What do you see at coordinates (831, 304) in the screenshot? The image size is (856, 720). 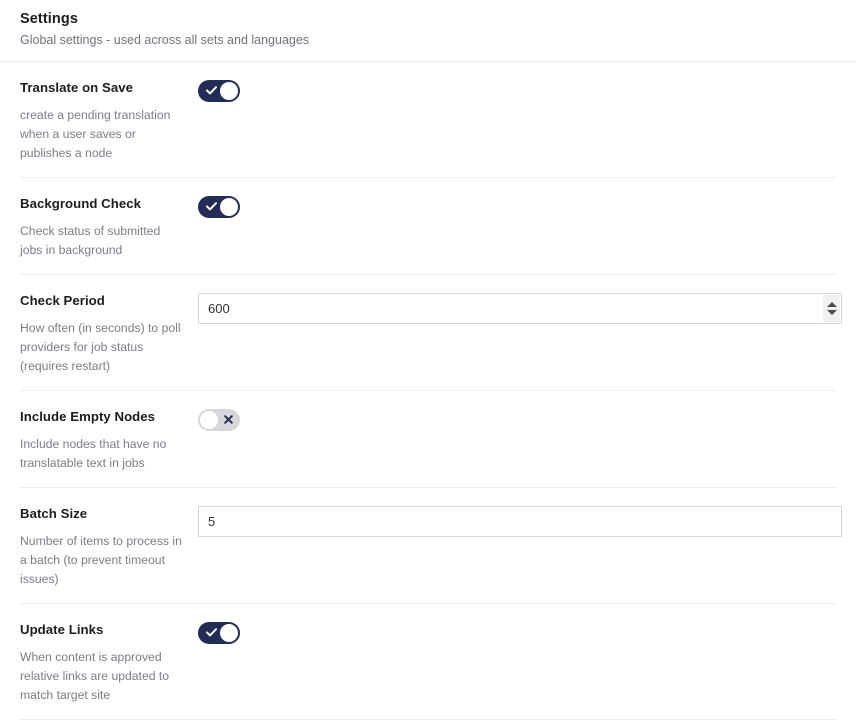 I see `spinner-up-arrow` at bounding box center [831, 304].